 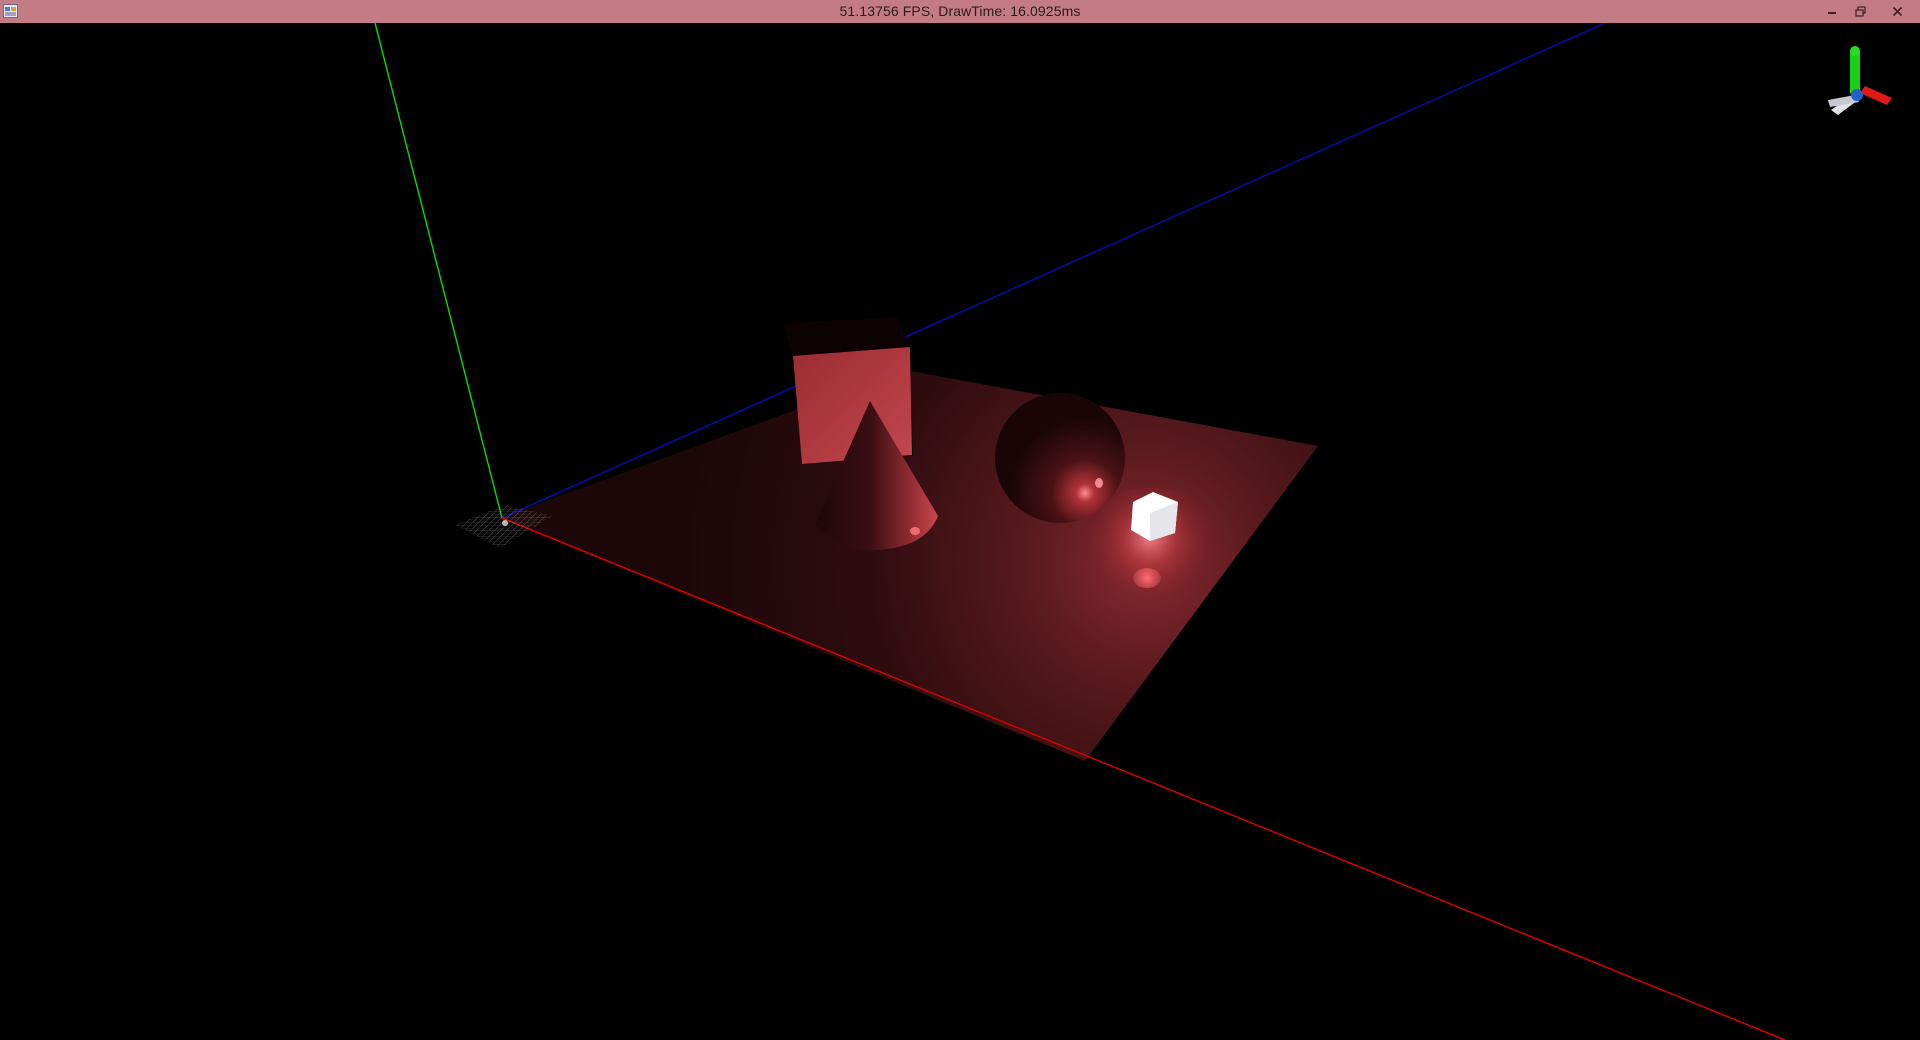 I want to click on window-title: 51.13756 FPS, DrawTime: 16.0925ms, so click(x=960, y=11).